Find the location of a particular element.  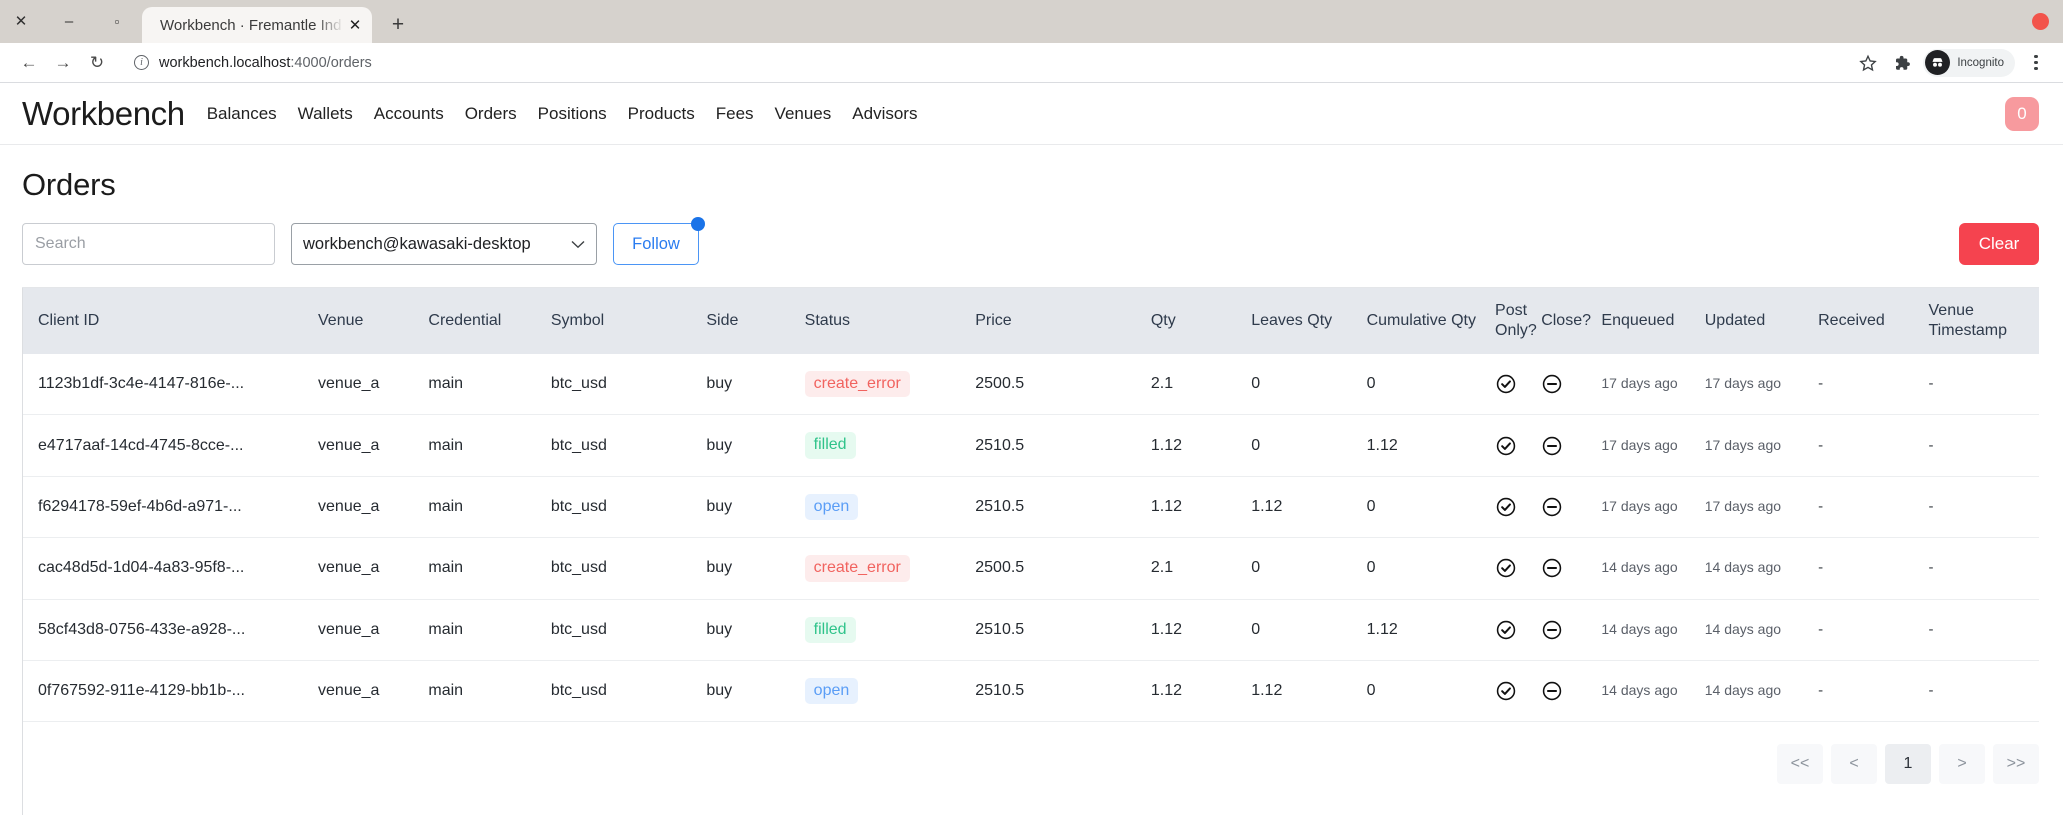

pagination-prev-button: < is located at coordinates (1854, 764).